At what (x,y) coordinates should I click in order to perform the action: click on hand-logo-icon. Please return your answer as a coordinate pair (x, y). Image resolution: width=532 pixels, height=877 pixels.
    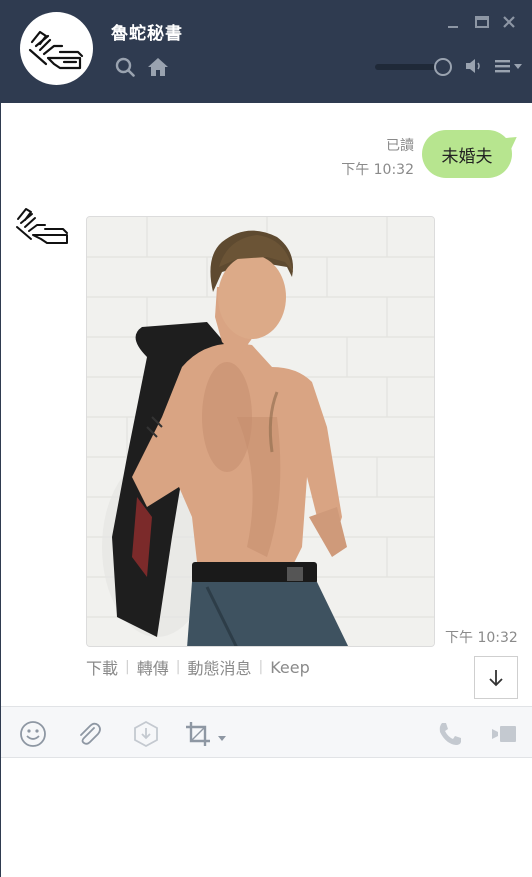
    Looking at the image, I should click on (56, 50).